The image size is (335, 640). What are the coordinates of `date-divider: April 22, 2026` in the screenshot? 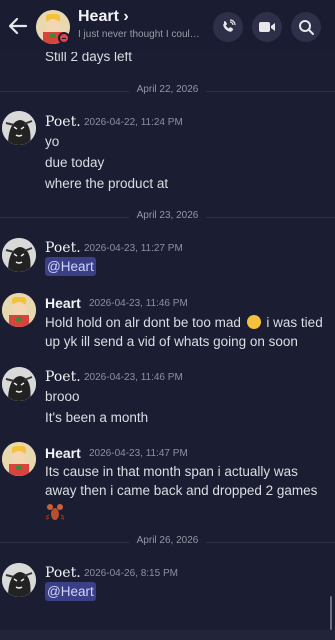 It's located at (167, 91).